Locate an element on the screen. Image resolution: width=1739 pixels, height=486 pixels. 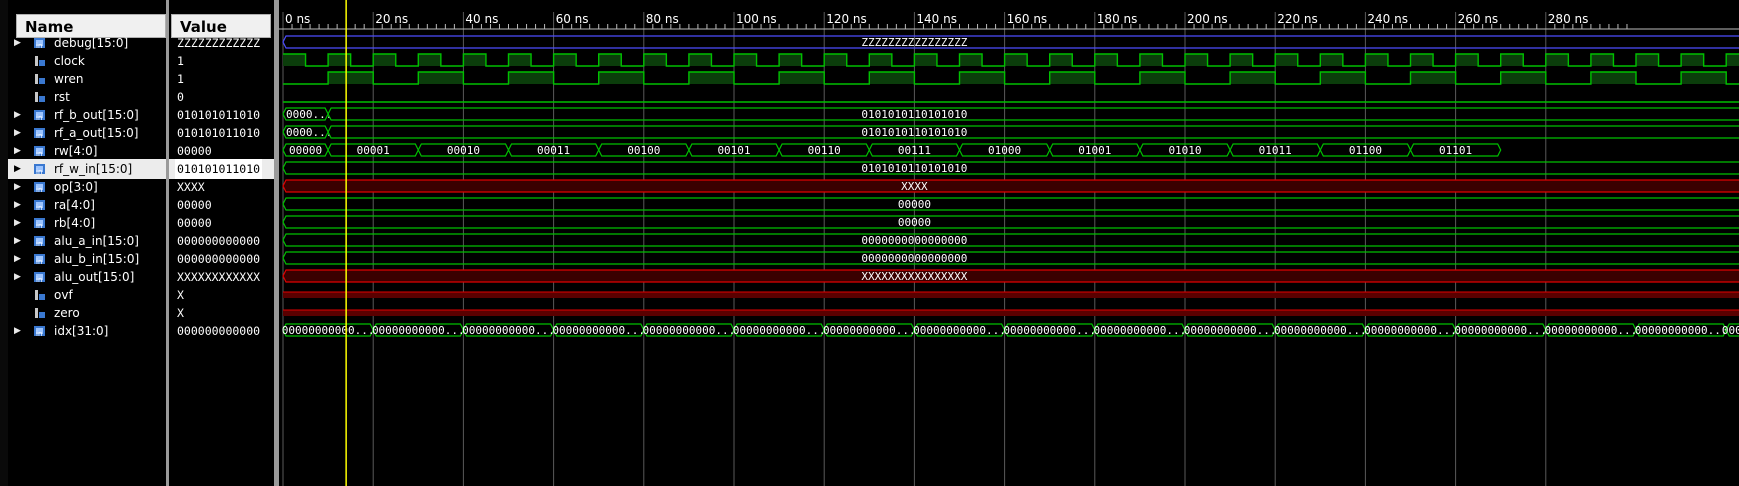
bus-value-label: 01000 is located at coordinates (1004, 150).